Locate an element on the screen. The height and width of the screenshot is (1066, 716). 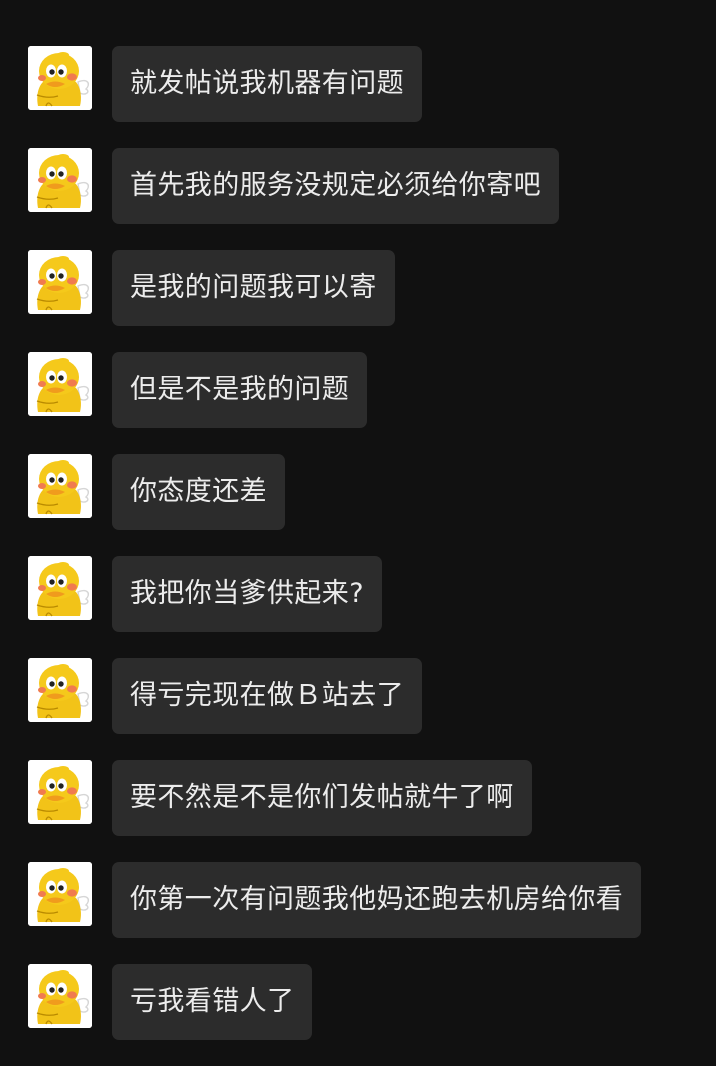
message-bubble: 要不然是不是你们发帖就牛了啊 is located at coordinates (322, 798).